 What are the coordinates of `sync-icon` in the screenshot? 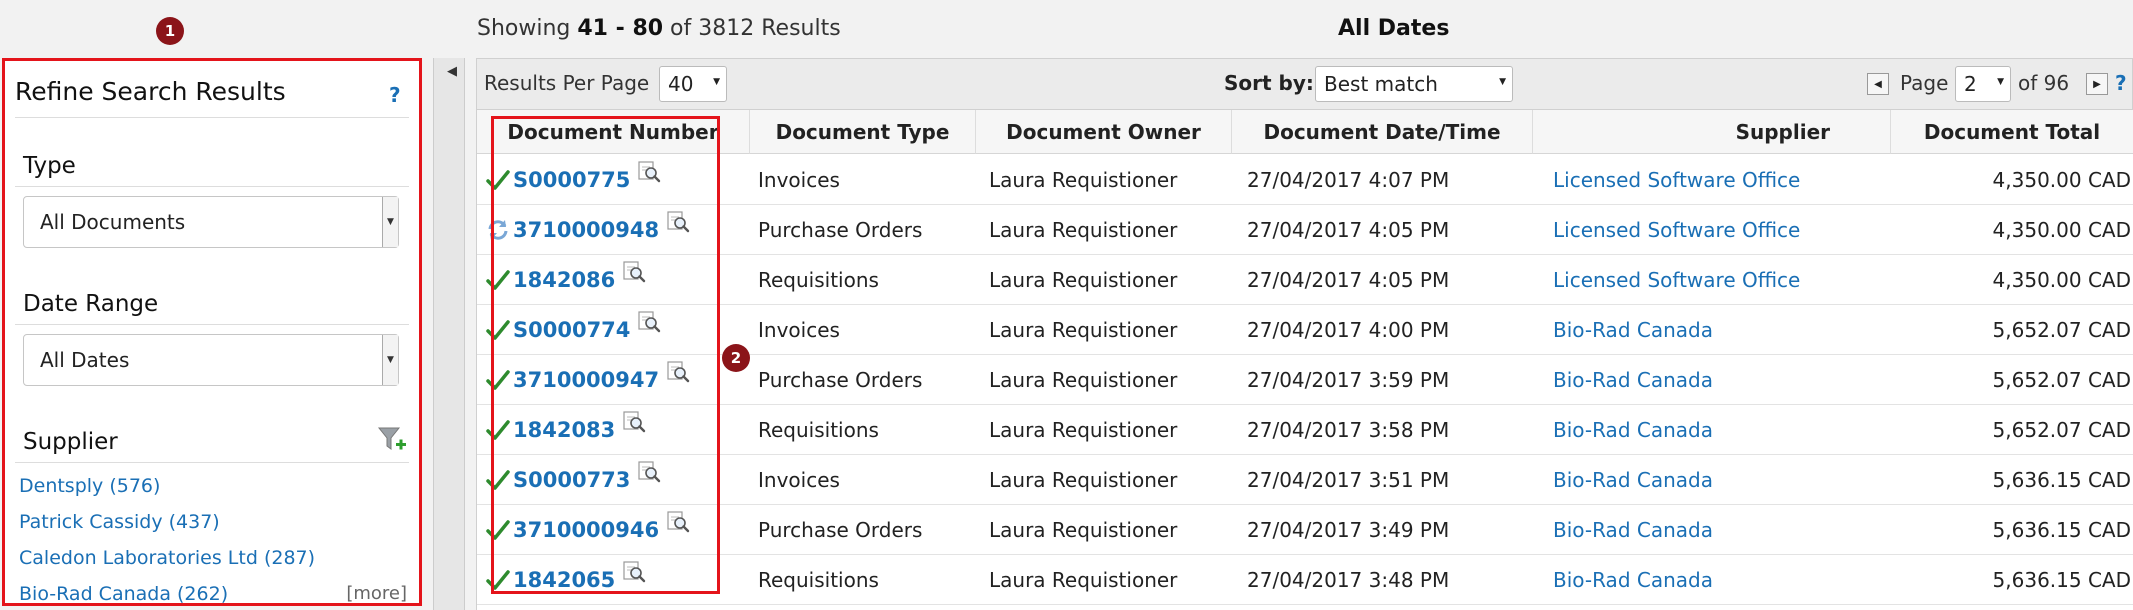 It's located at (498, 230).